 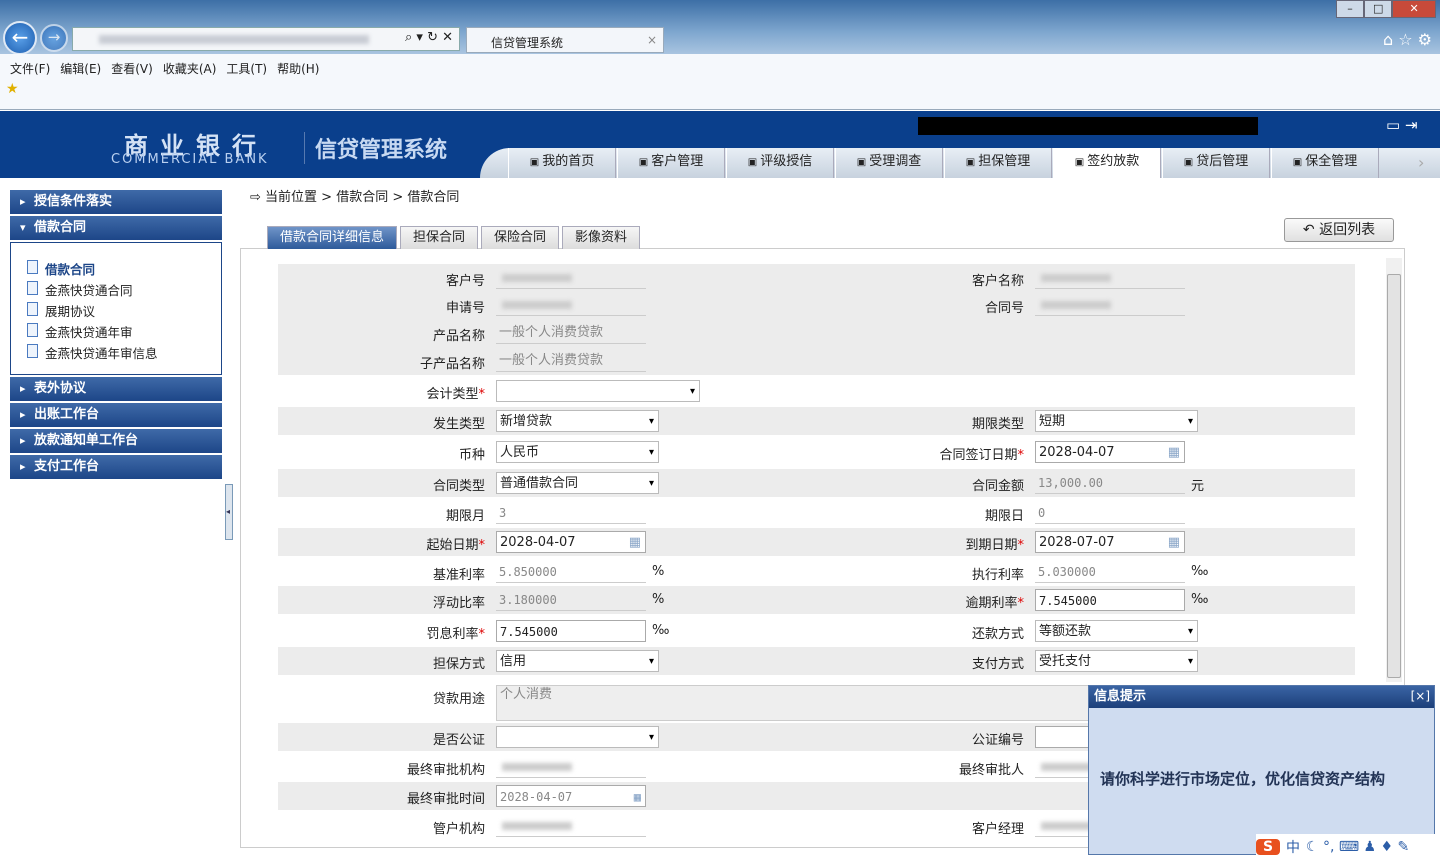 I want to click on field-select: 信用, so click(x=577, y=661).